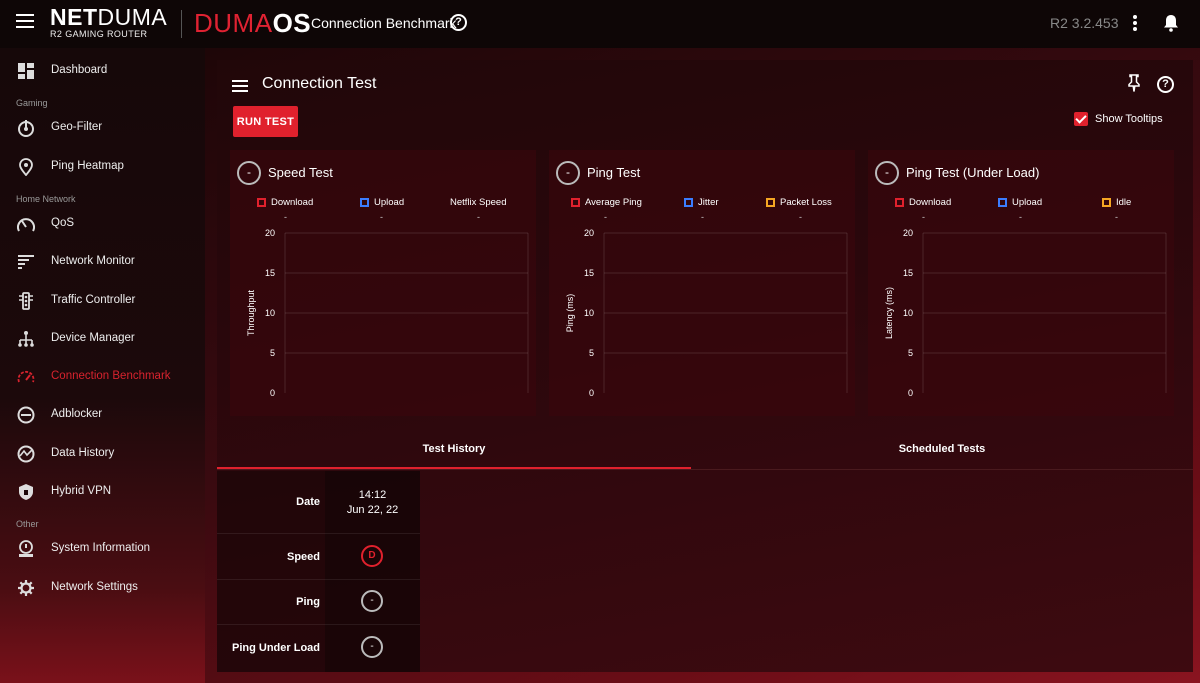 The image size is (1200, 683). I want to click on legend-item-netflix-speed: Netflix Speed, so click(478, 202).